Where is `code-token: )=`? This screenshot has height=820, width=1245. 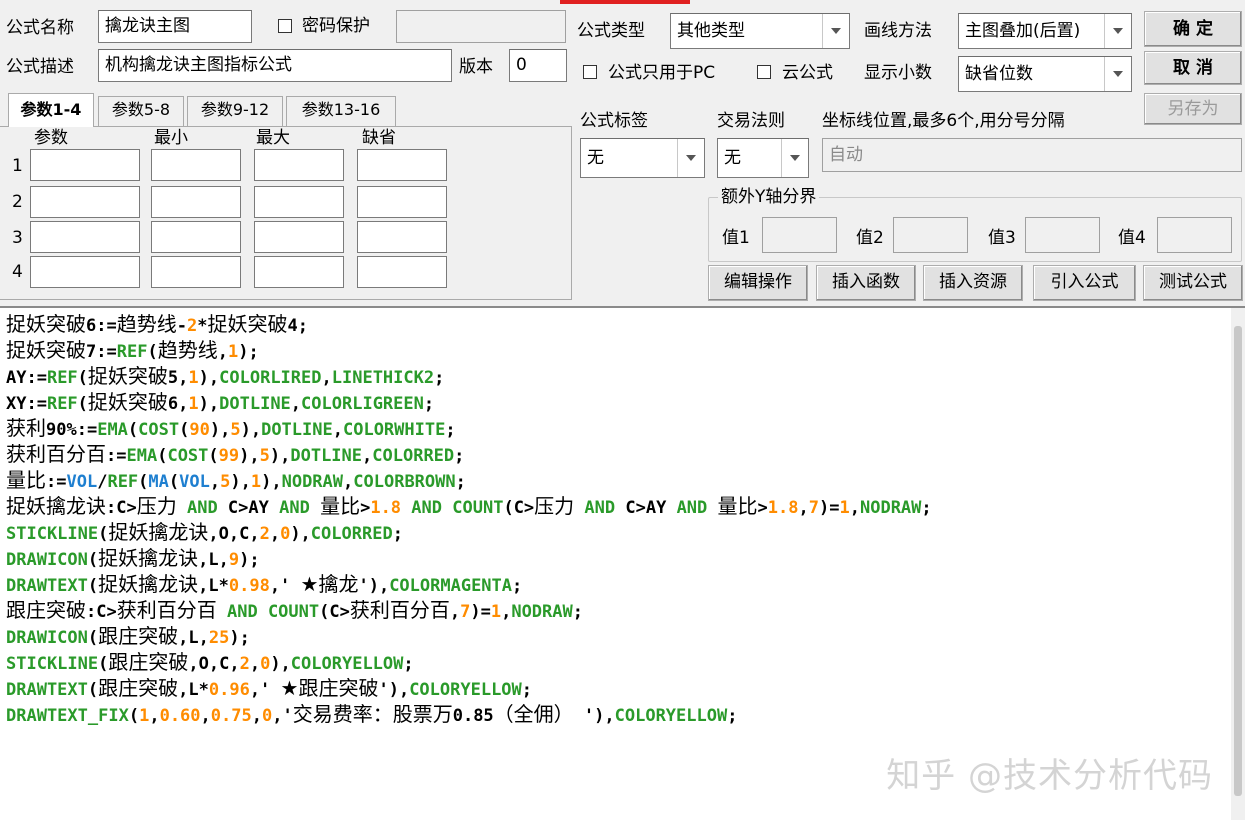
code-token: )= is located at coordinates (480, 612).